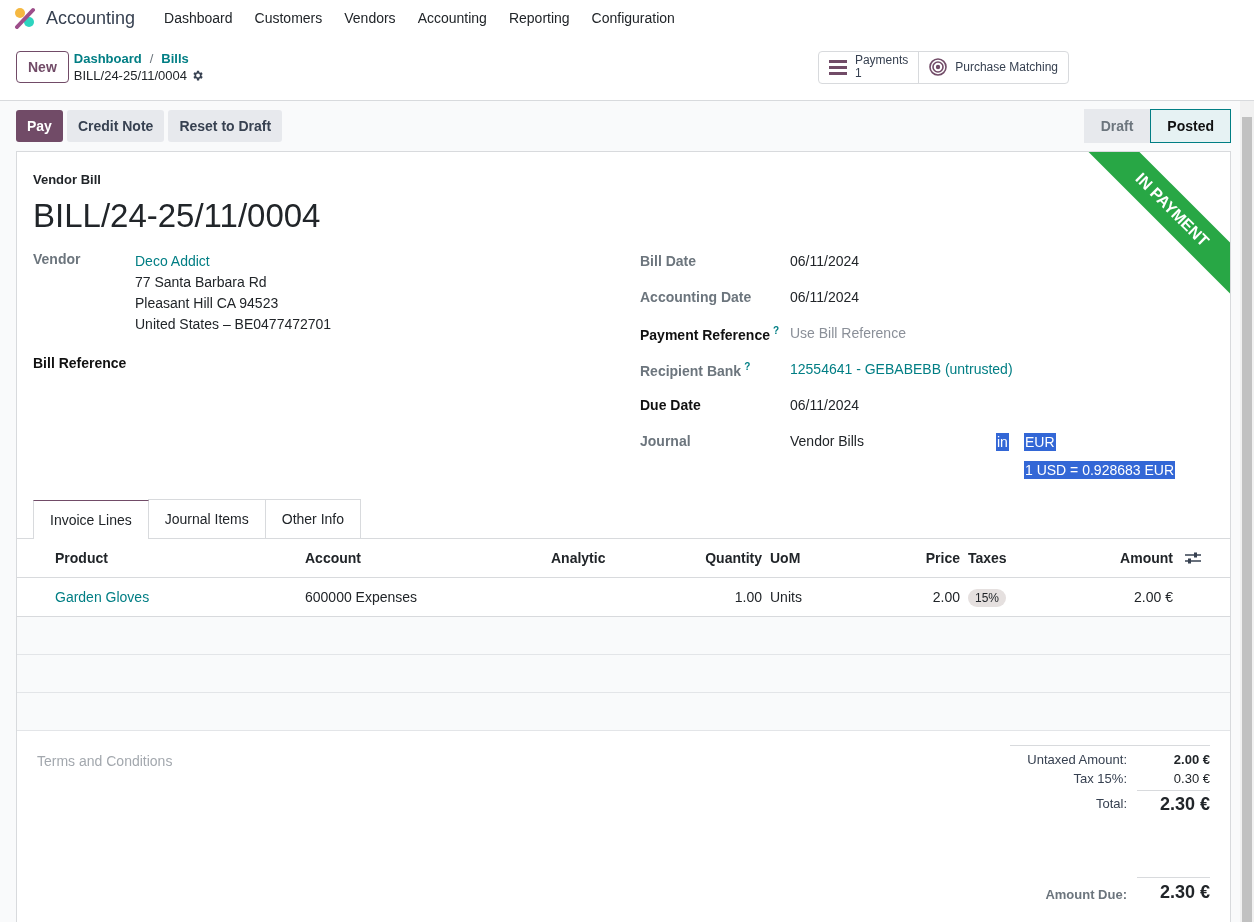 The width and height of the screenshot is (1254, 922). I want to click on field-label: Recipient Bank $^{?}$, so click(696, 370).